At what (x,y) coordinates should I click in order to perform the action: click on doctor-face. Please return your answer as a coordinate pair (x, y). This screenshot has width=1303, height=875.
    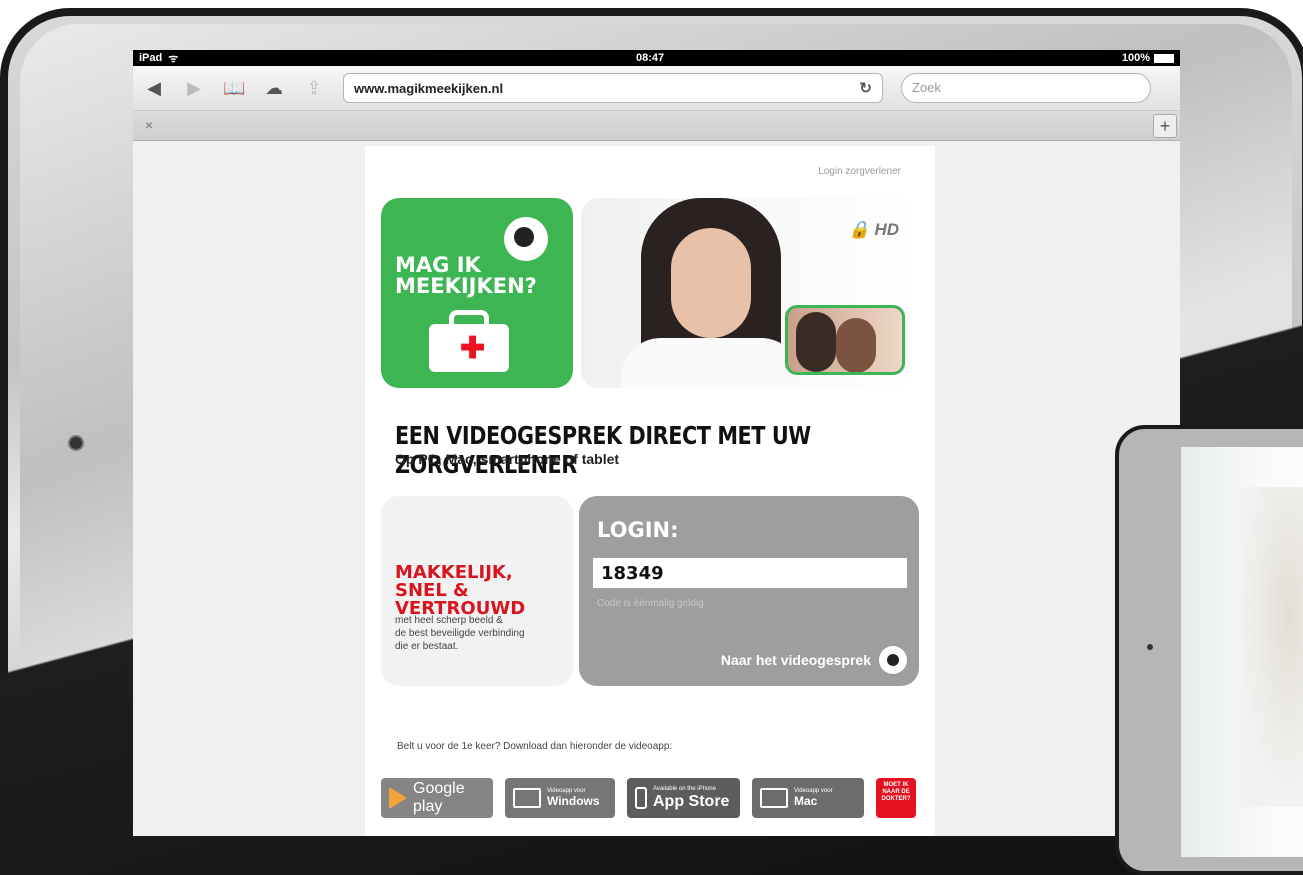
    Looking at the image, I should click on (711, 283).